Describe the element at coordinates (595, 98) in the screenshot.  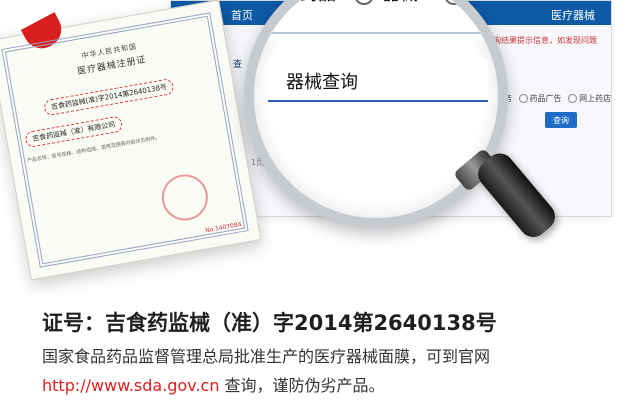
I see `radio-label: 网上药店` at that location.